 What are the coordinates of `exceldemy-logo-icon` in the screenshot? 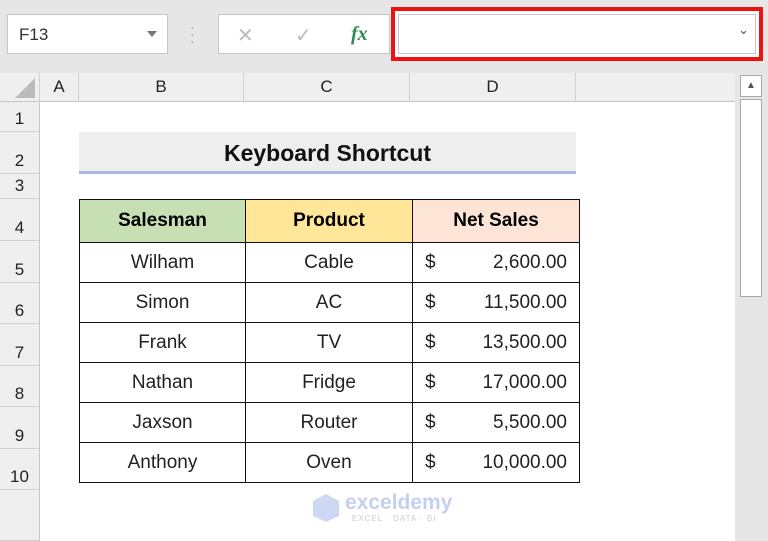 It's located at (326, 508).